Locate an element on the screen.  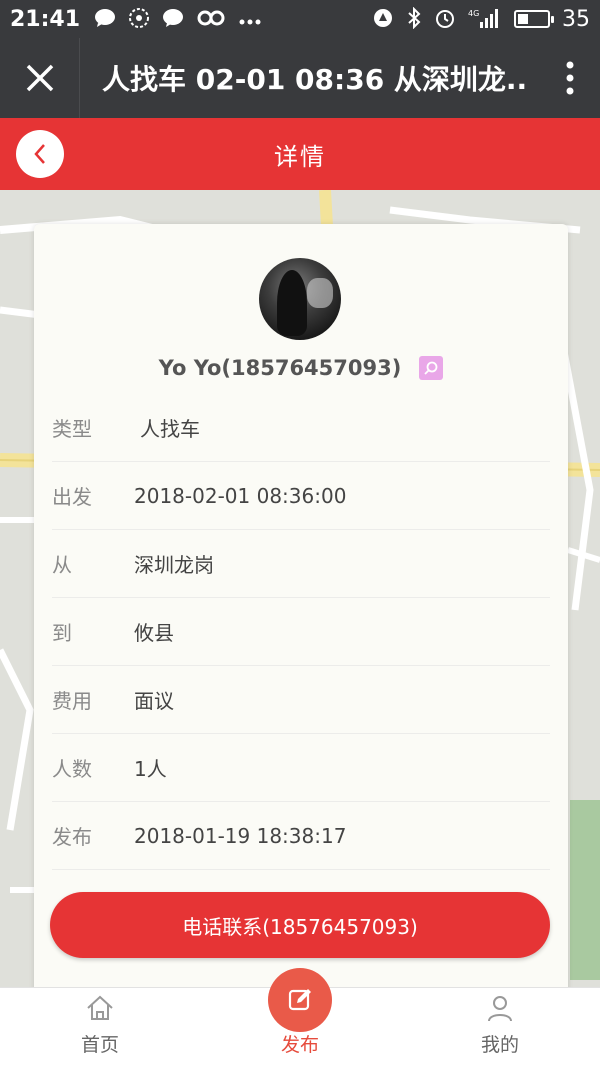
status-right-icons: 4G 35 is located at coordinates (481, 19).